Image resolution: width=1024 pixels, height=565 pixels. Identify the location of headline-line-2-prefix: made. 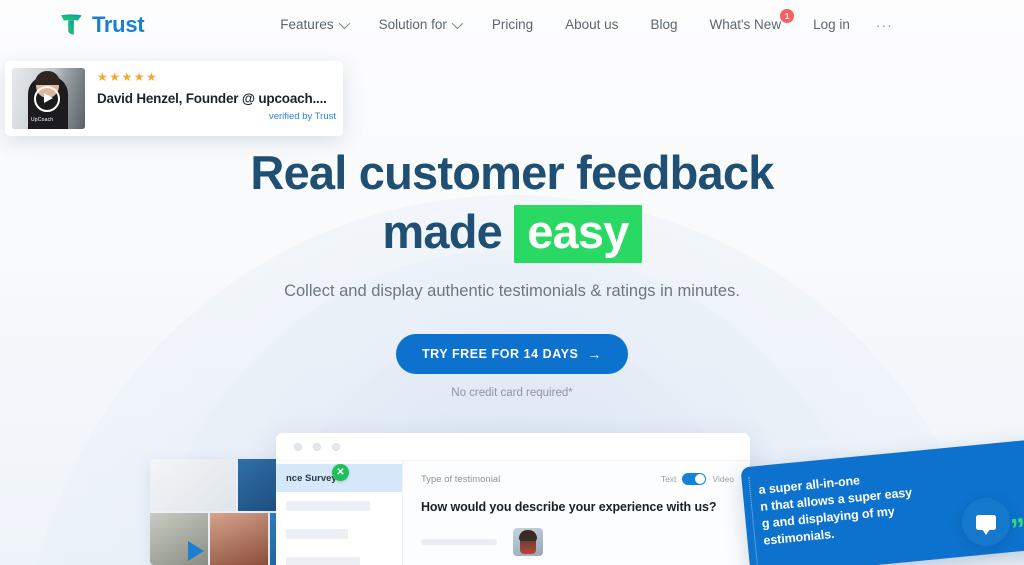
(442, 231).